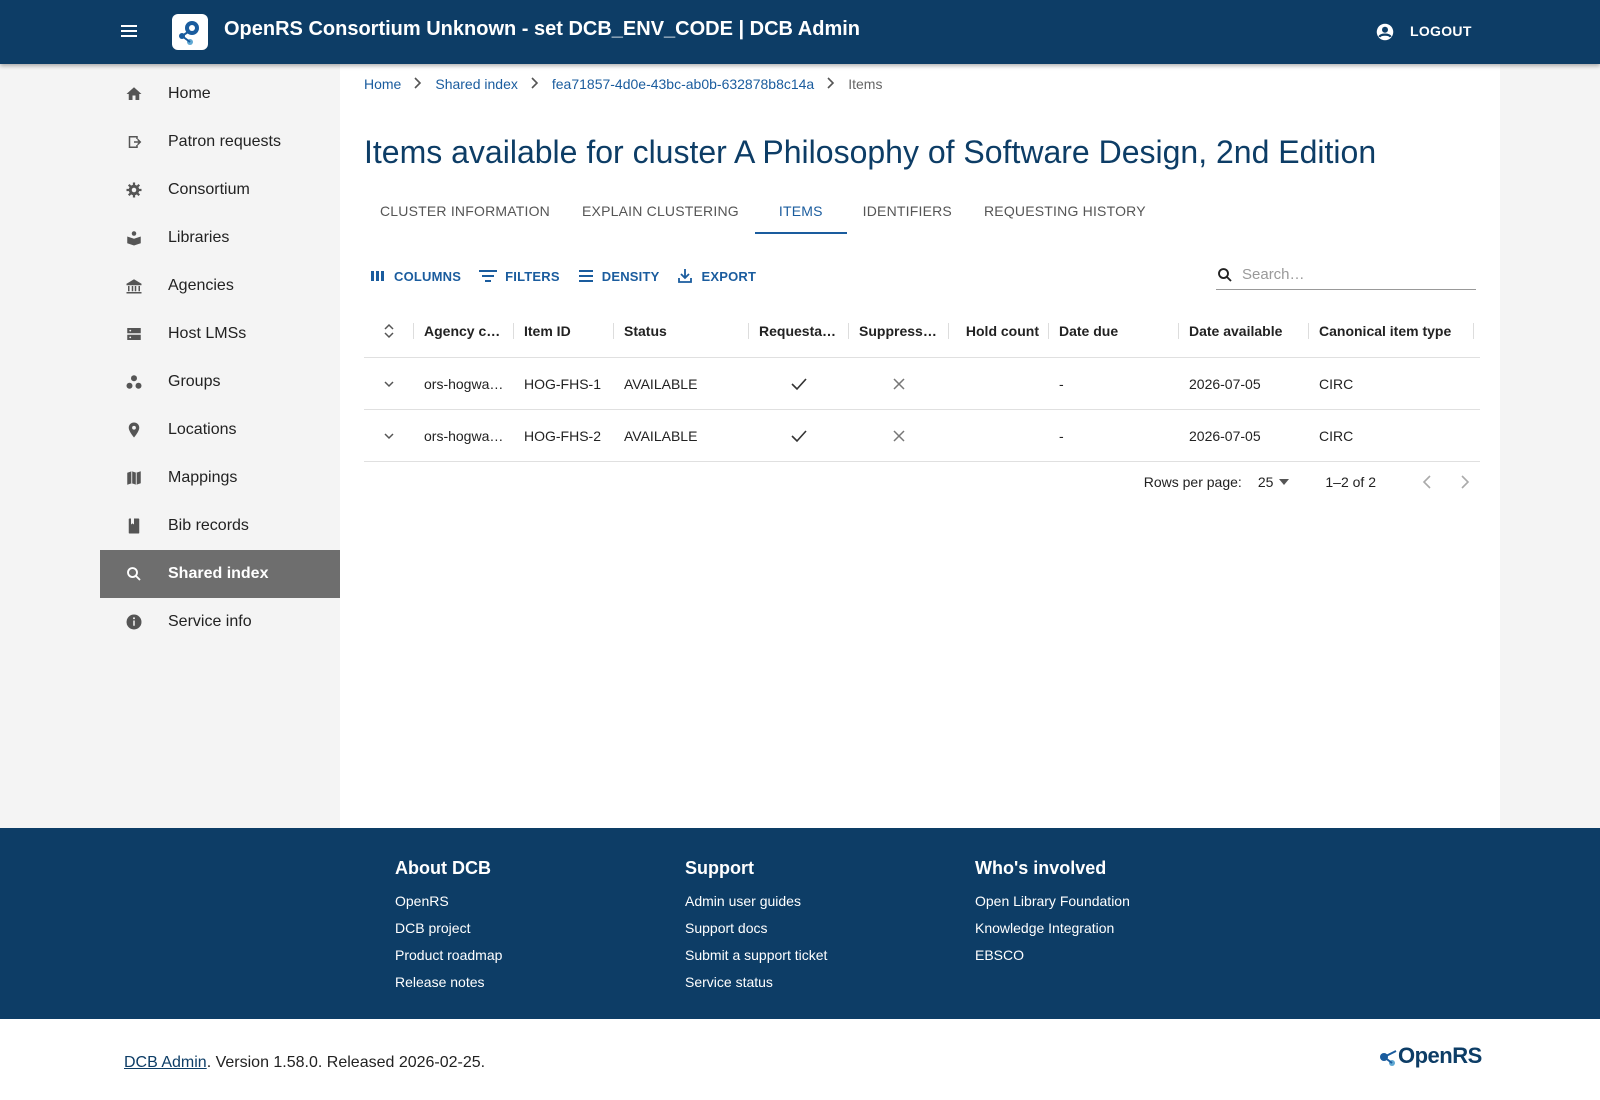 The image size is (1600, 1100). Describe the element at coordinates (899, 330) in the screenshot. I see `column-header-suppressed: Suppressed` at that location.